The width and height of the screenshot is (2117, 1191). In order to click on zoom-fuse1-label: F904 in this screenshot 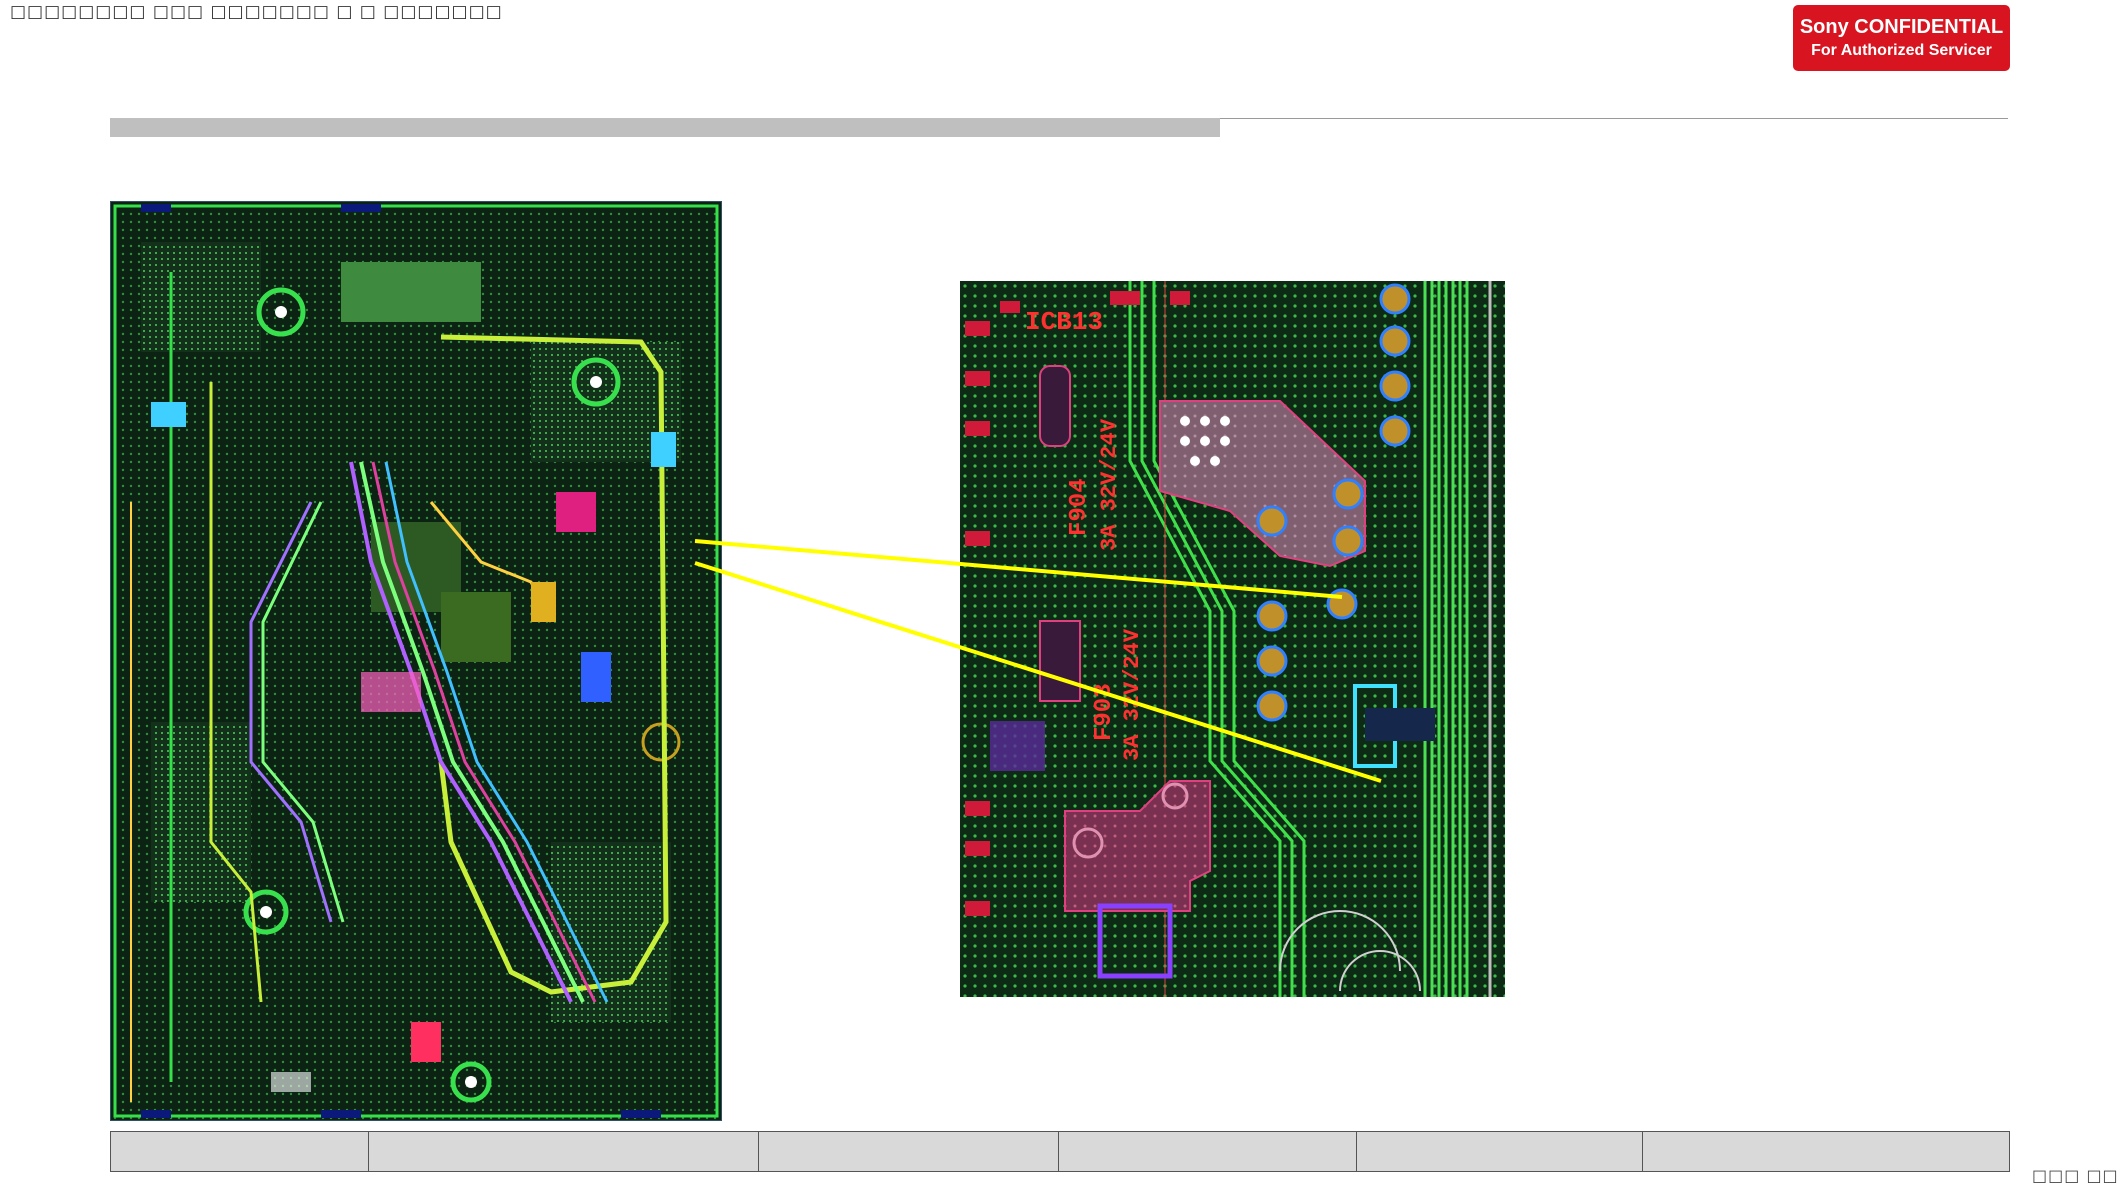, I will do `click(1079, 507)`.